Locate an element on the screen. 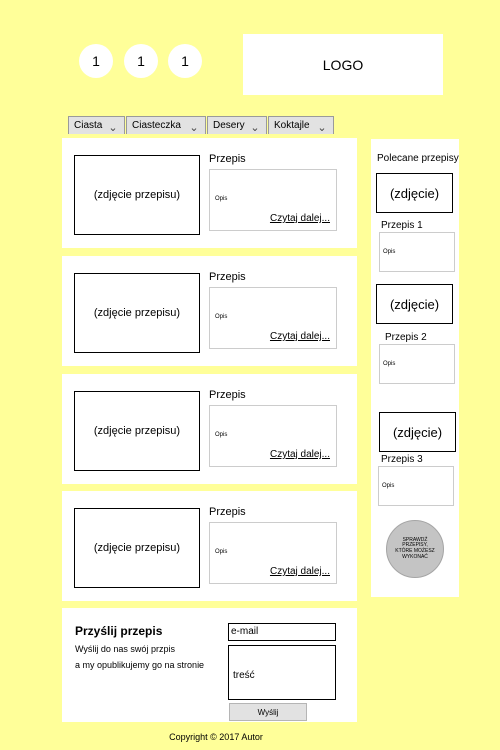 The image size is (500, 750). counter-badge-2: 1 is located at coordinates (141, 61).